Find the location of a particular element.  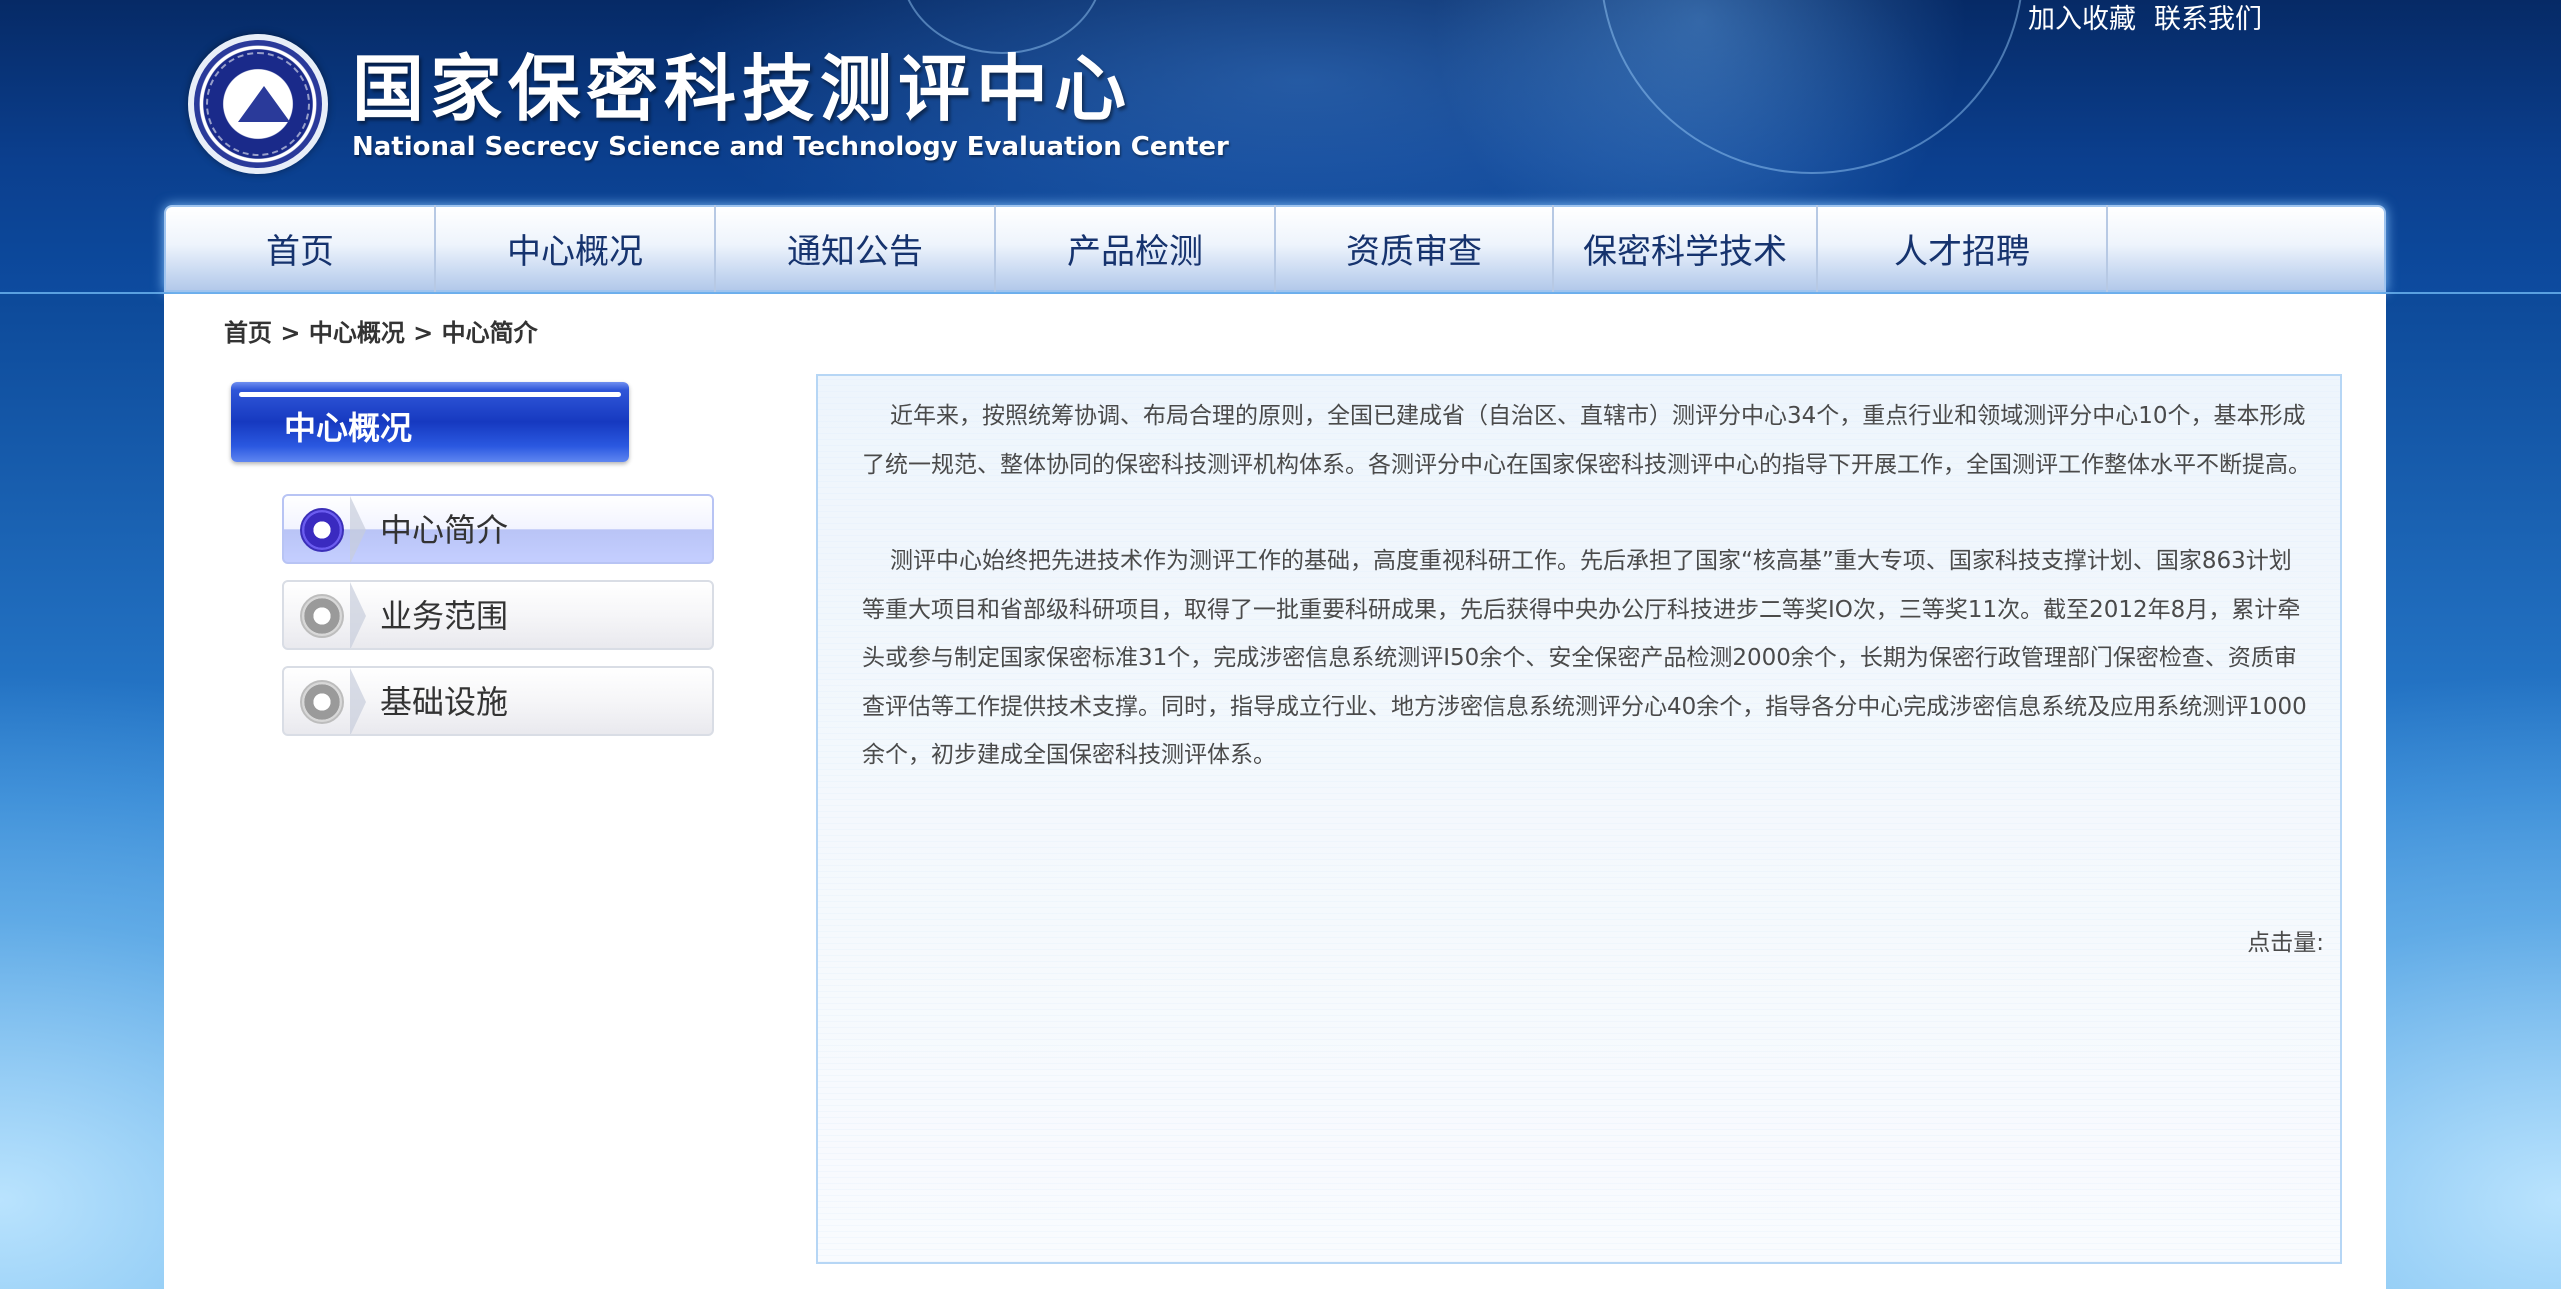

sidebar-item-label: 业务范围 is located at coordinates (444, 616).